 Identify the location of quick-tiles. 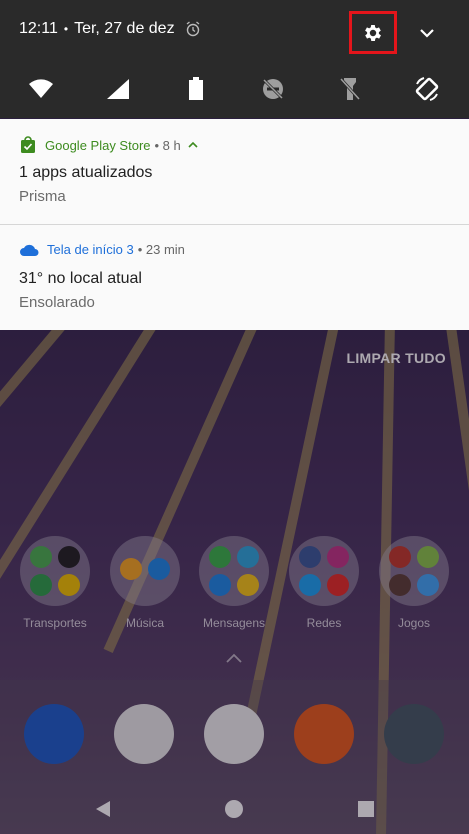
(234, 89).